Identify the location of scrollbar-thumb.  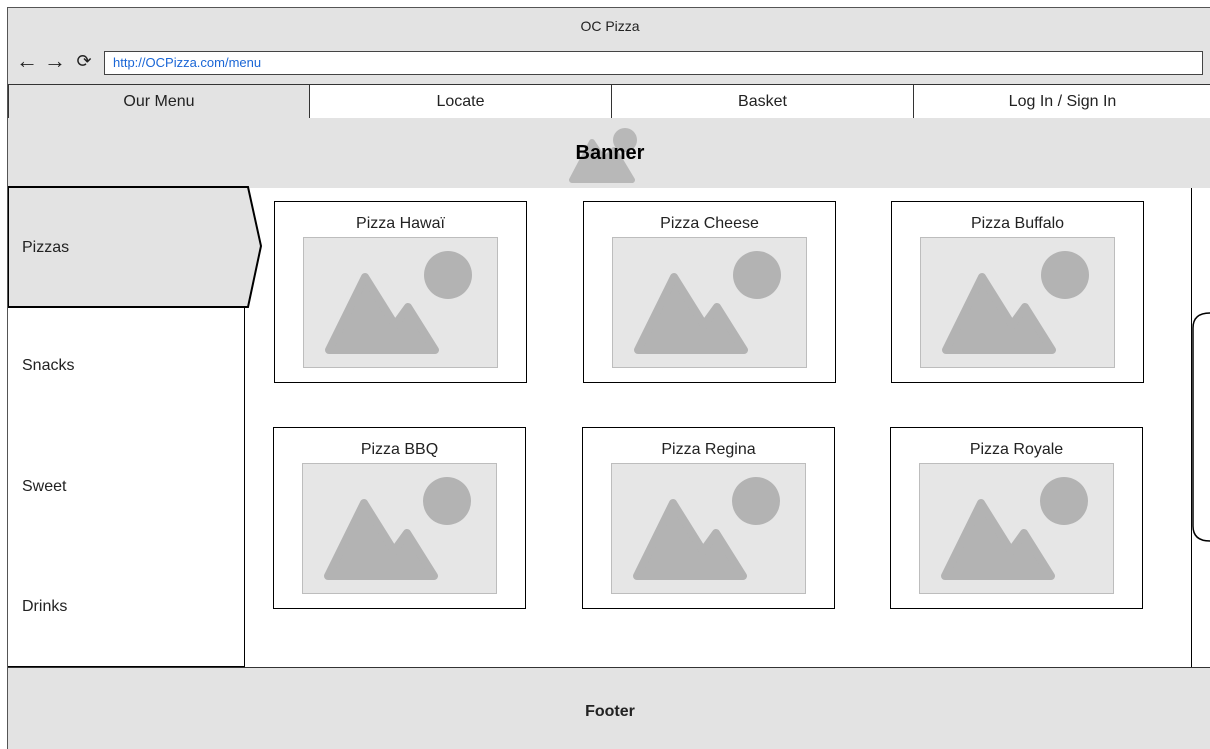
(1201, 427).